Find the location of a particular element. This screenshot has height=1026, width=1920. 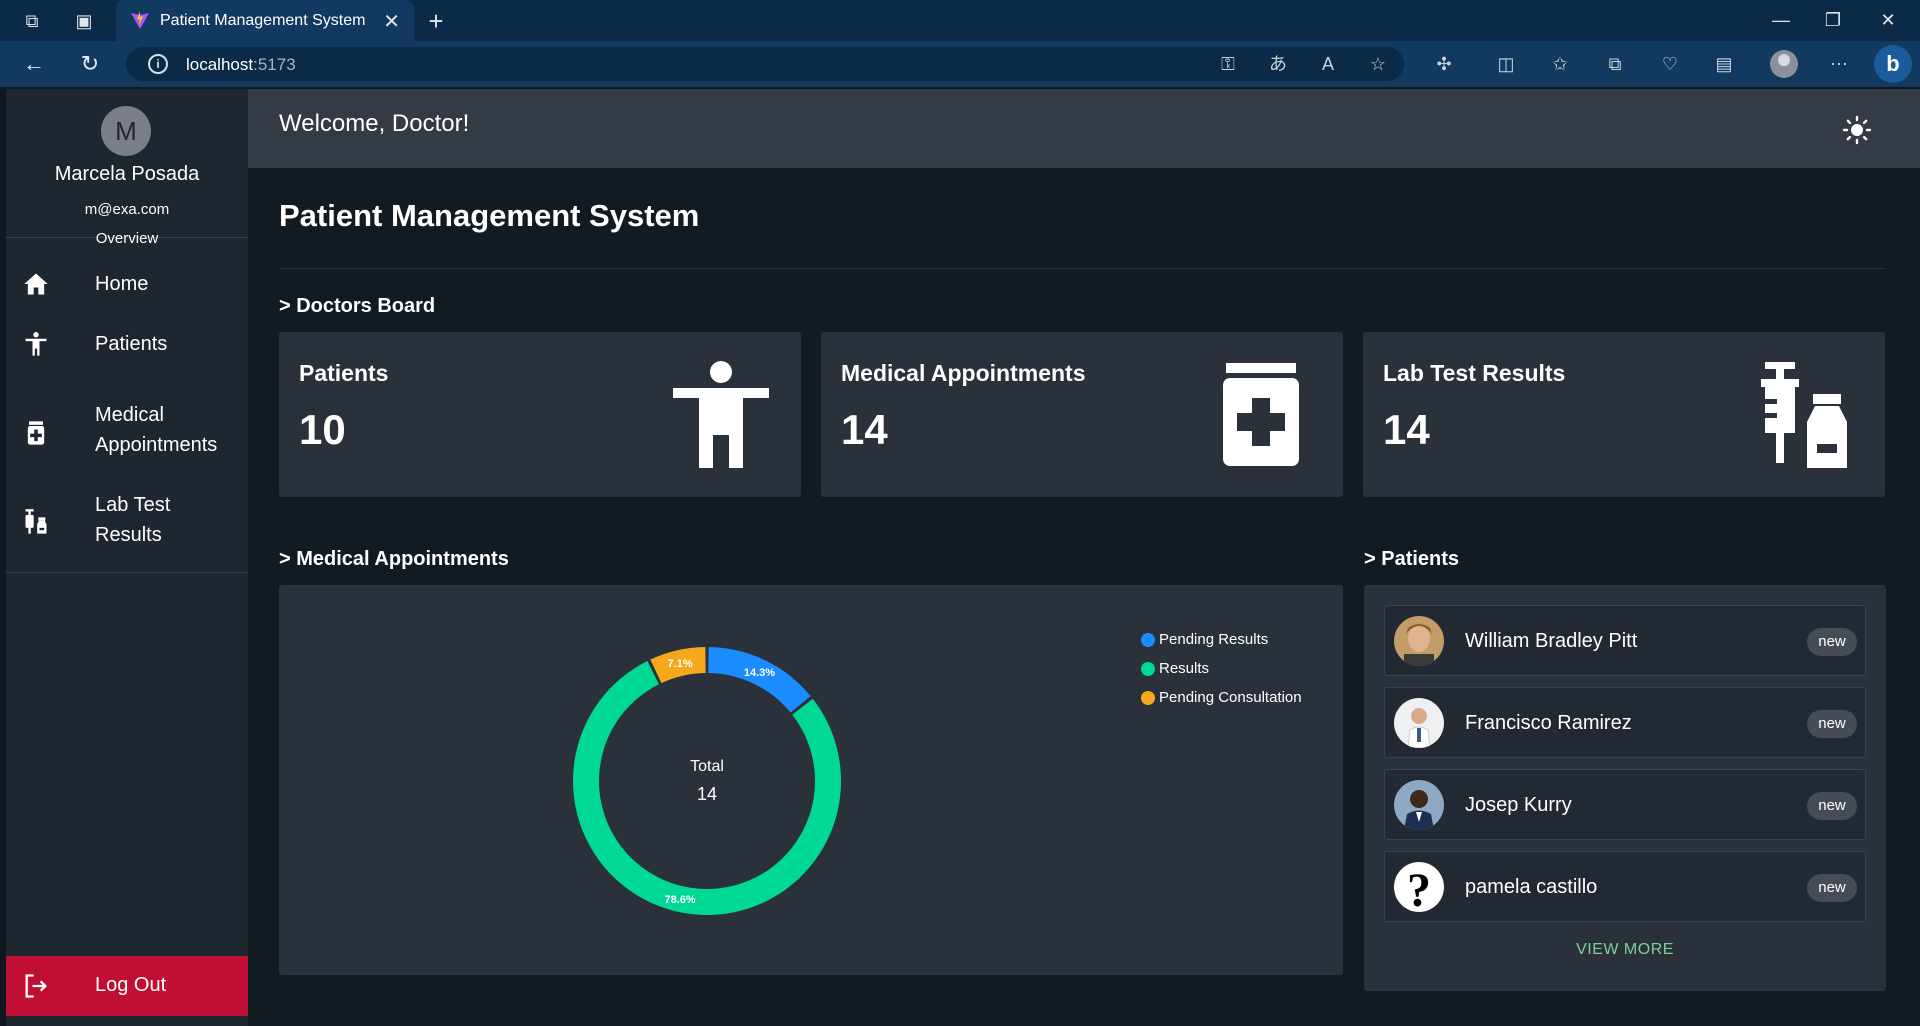

logout-icon is located at coordinates (36, 986).